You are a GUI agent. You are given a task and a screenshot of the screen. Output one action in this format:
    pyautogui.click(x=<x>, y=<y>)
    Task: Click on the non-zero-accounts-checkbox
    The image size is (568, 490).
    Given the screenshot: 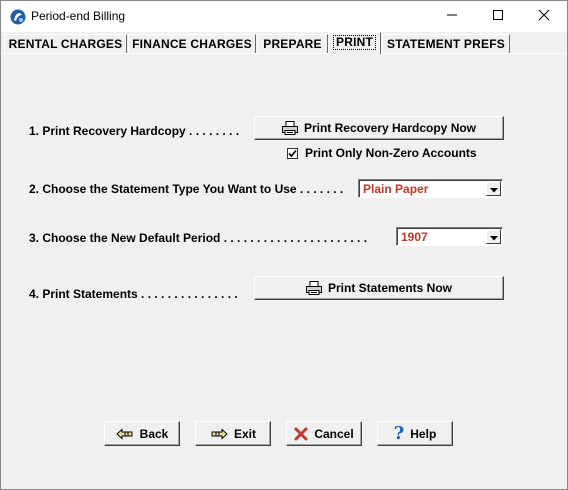 What is the action you would take?
    pyautogui.click(x=292, y=153)
    